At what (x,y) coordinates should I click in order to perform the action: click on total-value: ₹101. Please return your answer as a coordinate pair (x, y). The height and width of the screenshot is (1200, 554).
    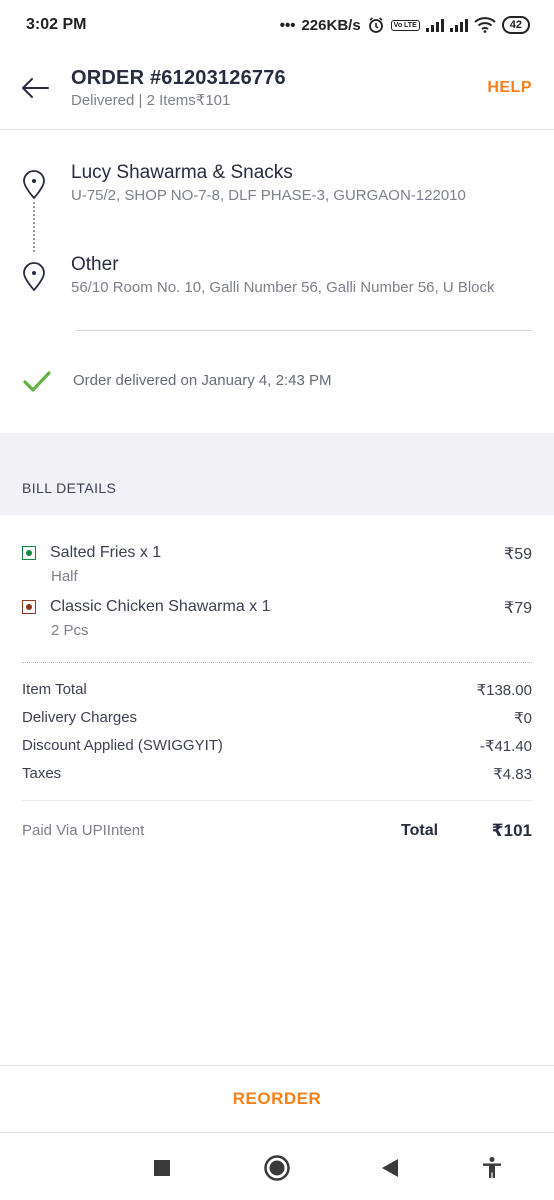
    Looking at the image, I should click on (511, 830).